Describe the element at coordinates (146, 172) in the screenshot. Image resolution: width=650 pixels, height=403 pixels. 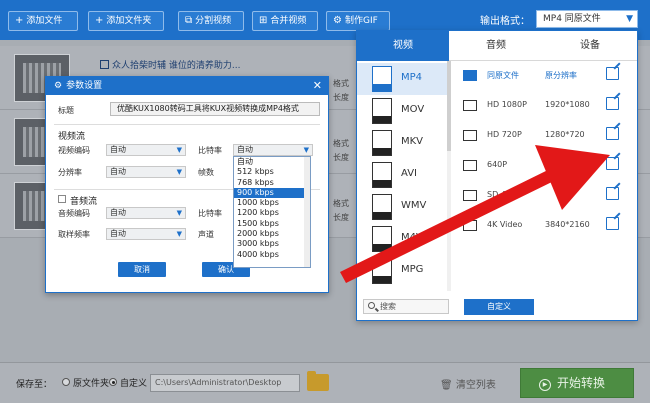
I see `resolution-select: 自动 ▼` at that location.